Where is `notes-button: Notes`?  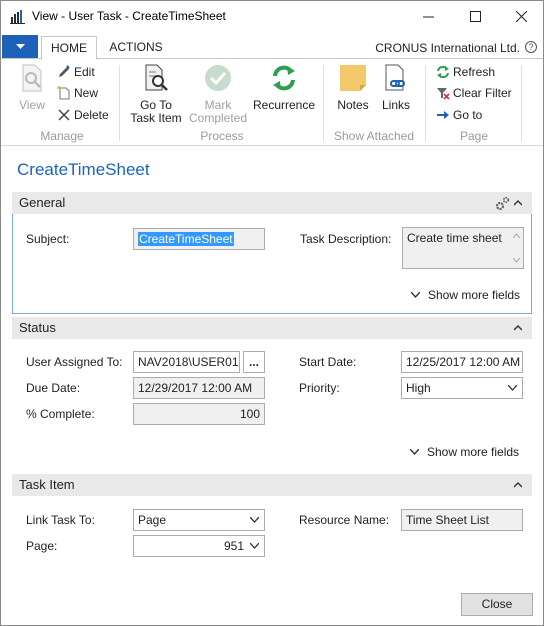
notes-button: Notes is located at coordinates (353, 87).